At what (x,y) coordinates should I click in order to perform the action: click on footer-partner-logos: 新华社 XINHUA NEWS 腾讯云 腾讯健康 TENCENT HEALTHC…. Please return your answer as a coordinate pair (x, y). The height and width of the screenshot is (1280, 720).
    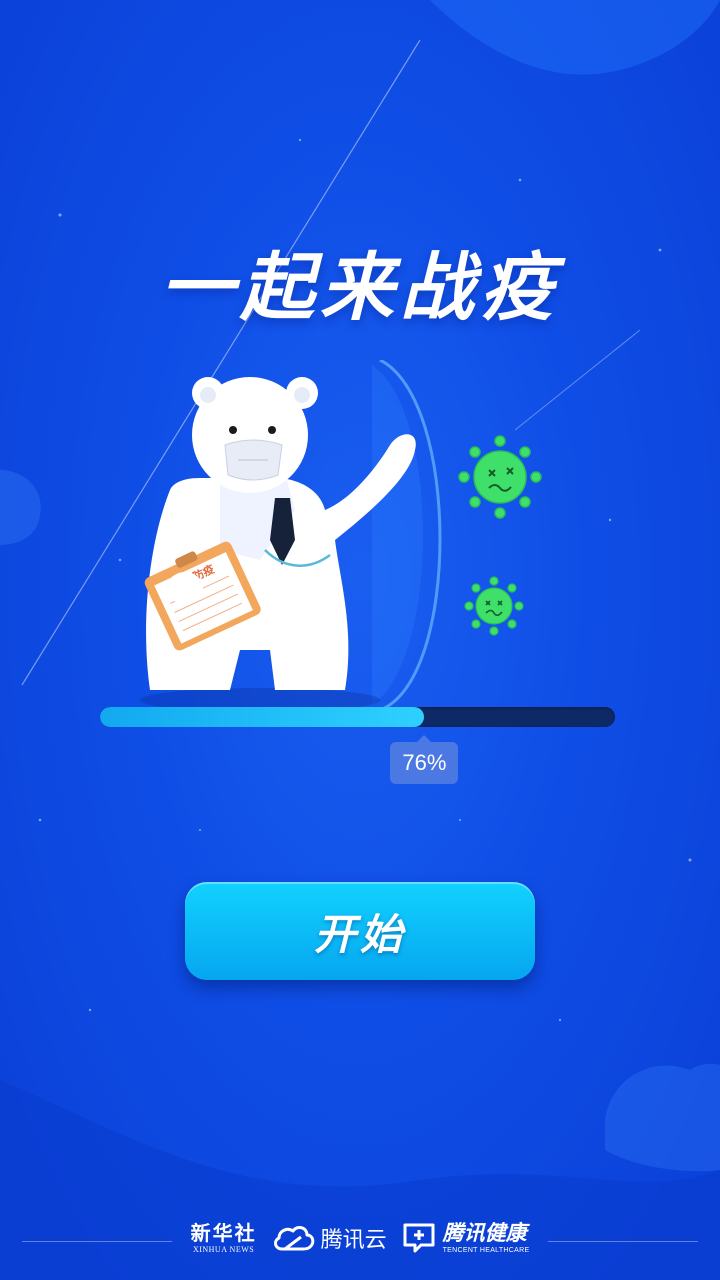
    Looking at the image, I should click on (360, 1238).